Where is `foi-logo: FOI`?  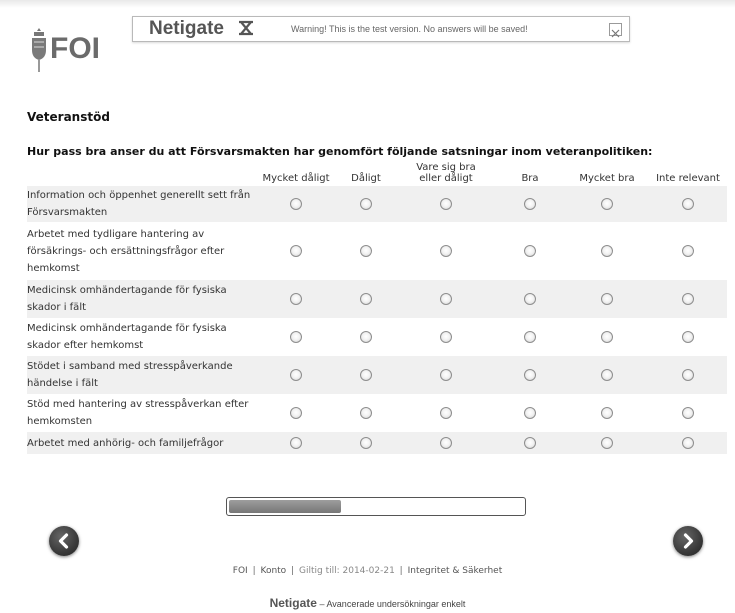
foi-logo: FOI is located at coordinates (73, 48).